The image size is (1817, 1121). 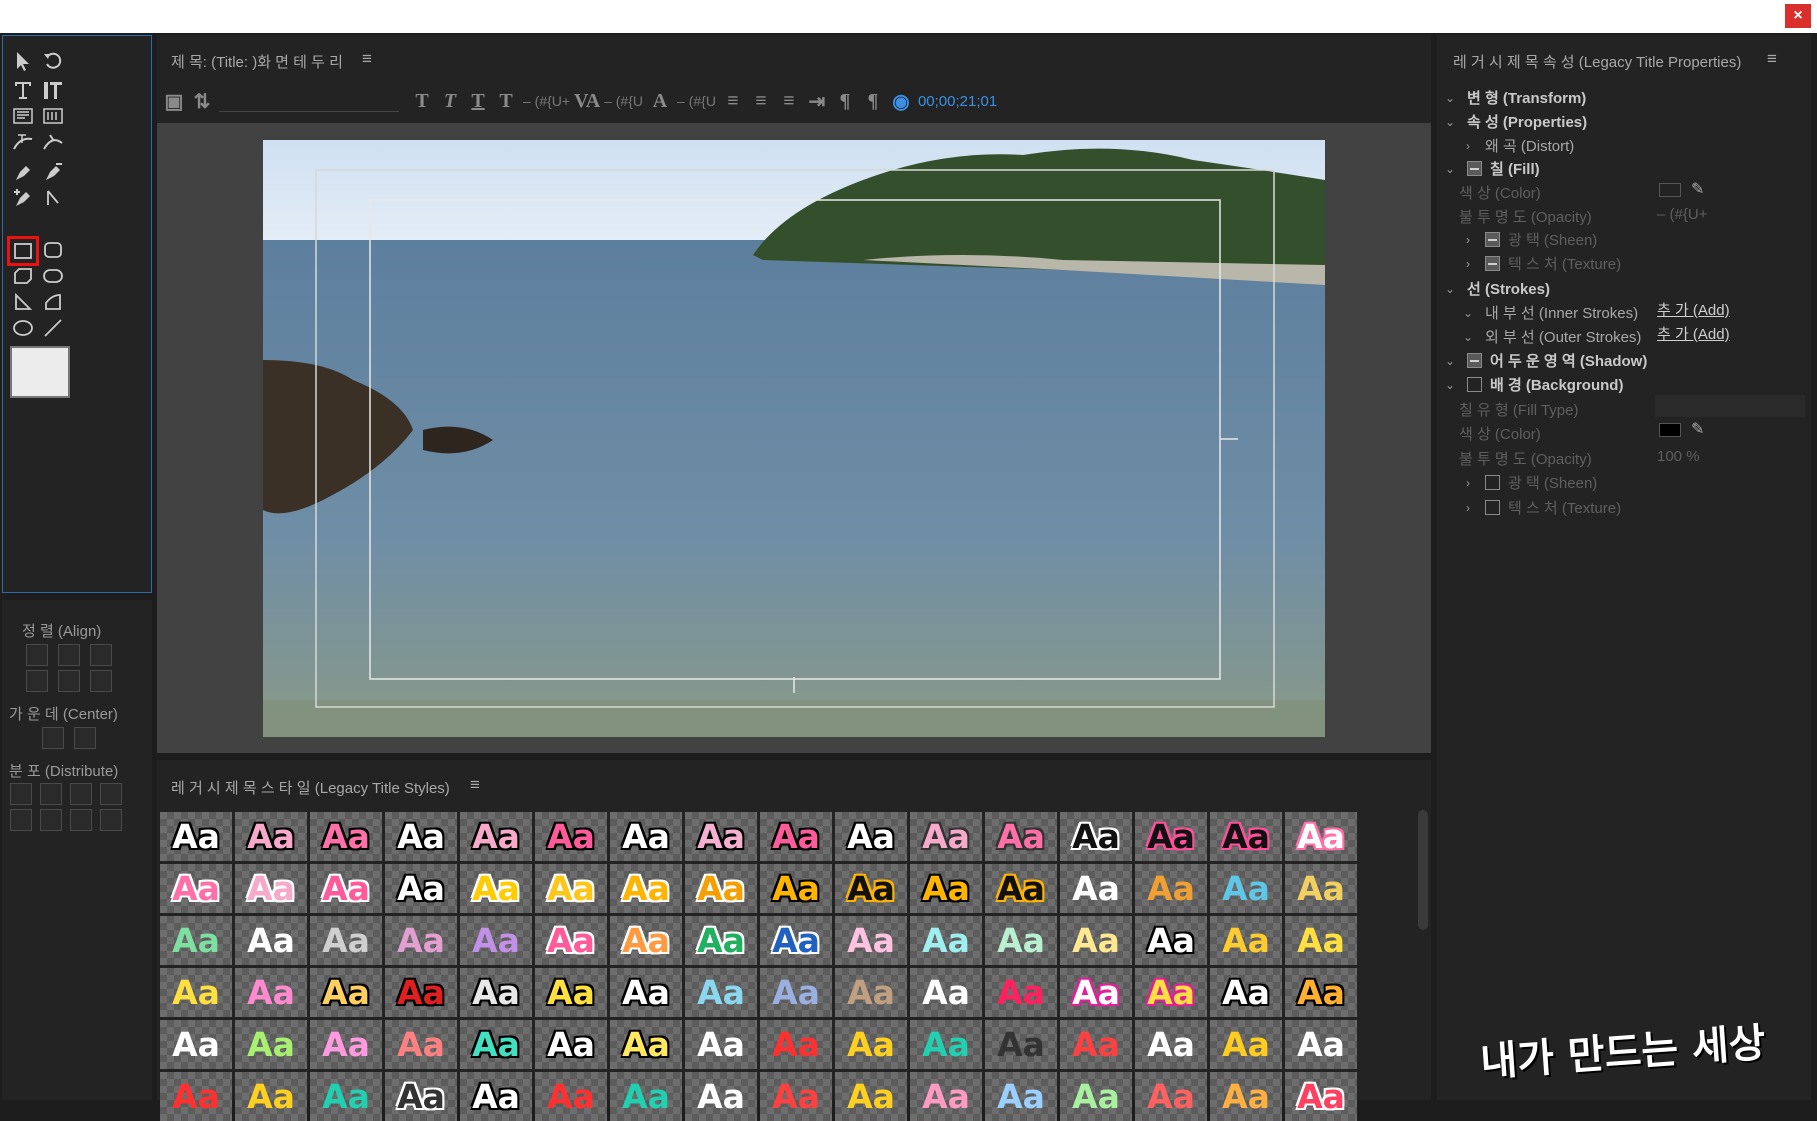 What do you see at coordinates (23, 276) in the screenshot?
I see `clipped-corner-rectangle-tool-icon` at bounding box center [23, 276].